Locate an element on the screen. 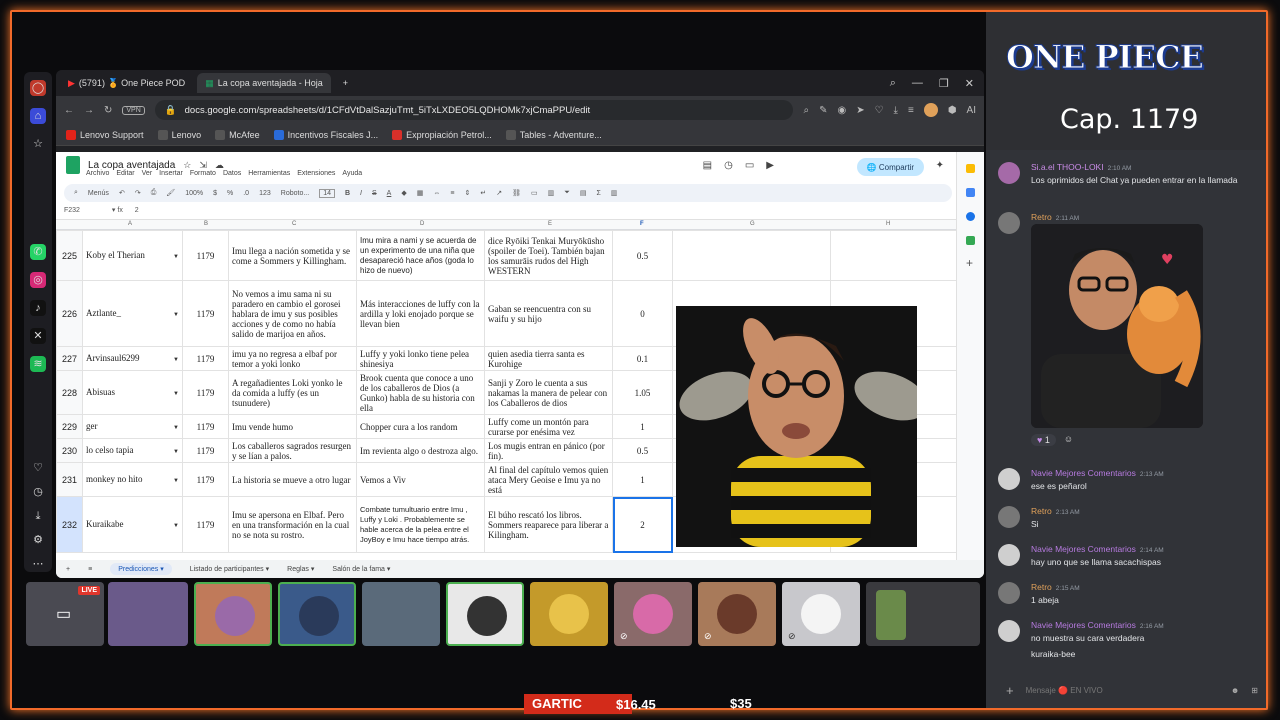  prediction-cell: Im revienta algo o destroza algo. is located at coordinates (420, 450).